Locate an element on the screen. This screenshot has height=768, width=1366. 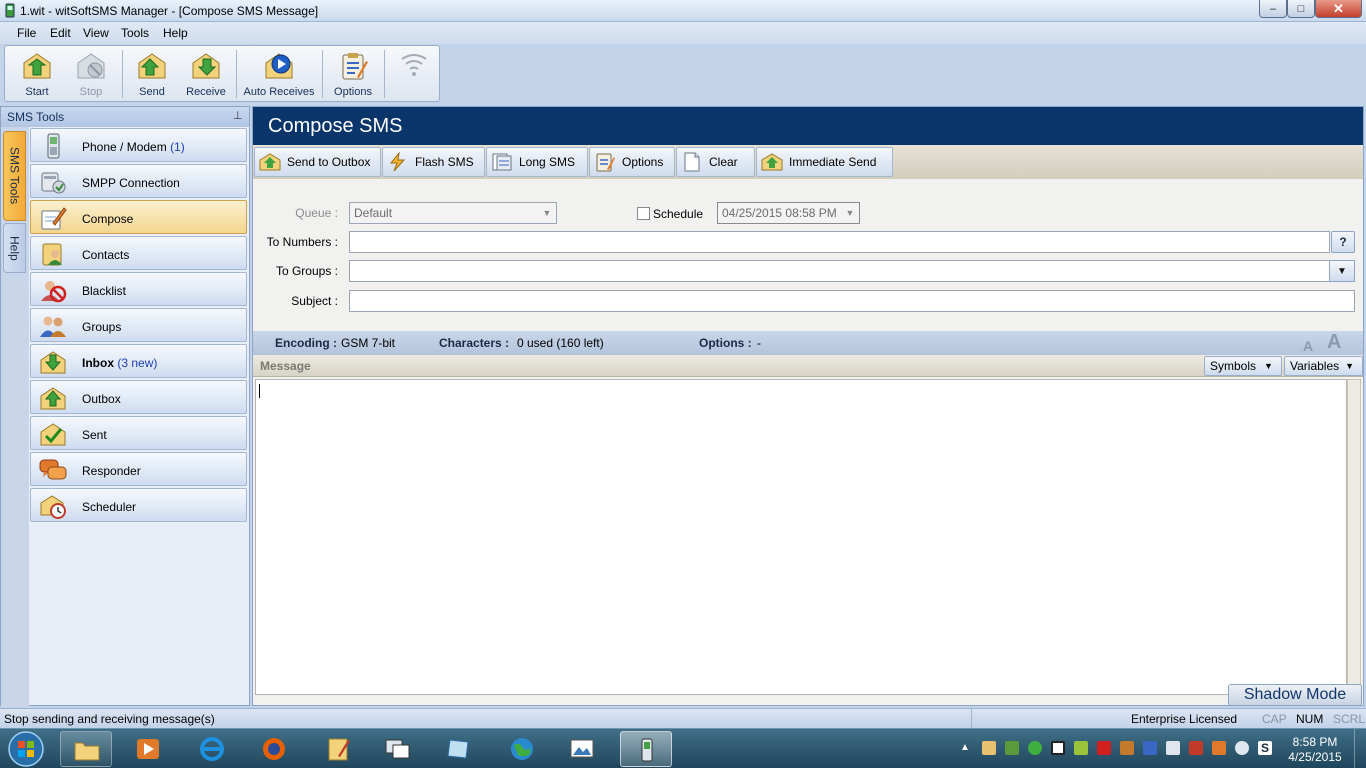
to-numbers-help-button: ? is located at coordinates (1343, 242).